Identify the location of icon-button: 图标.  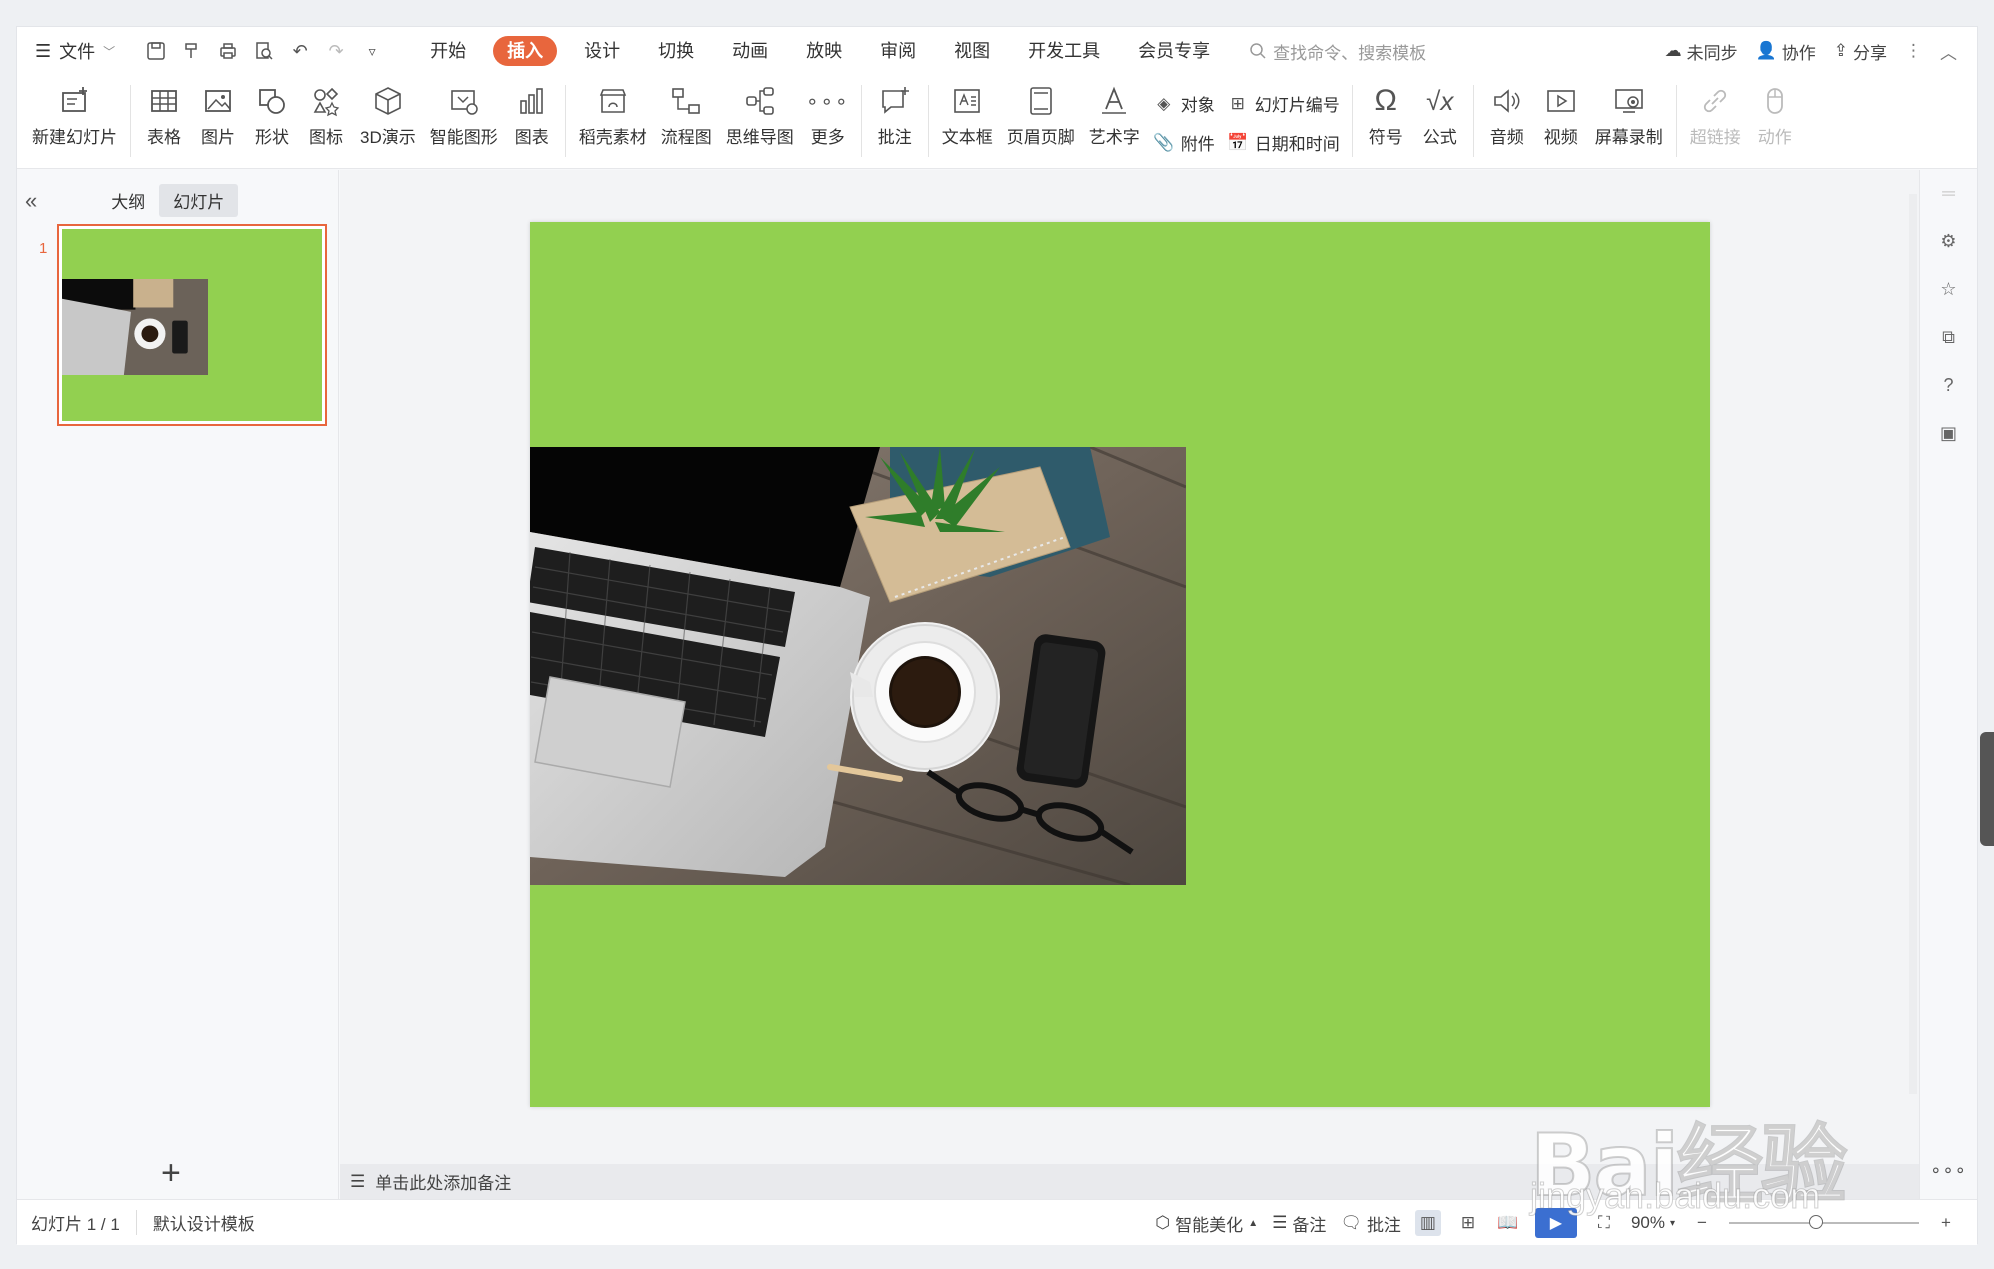
(326, 114).